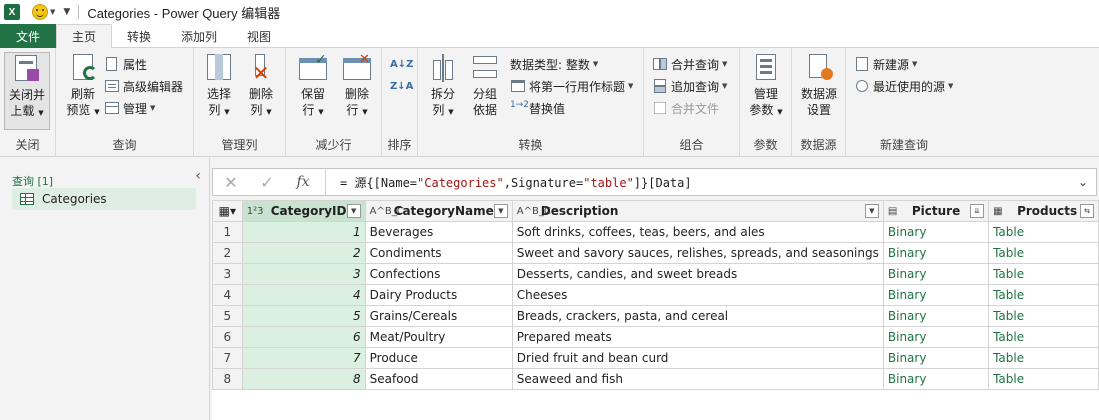 This screenshot has height=420, width=1099. What do you see at coordinates (303, 358) in the screenshot?
I see `cell-categoryid: 7` at bounding box center [303, 358].